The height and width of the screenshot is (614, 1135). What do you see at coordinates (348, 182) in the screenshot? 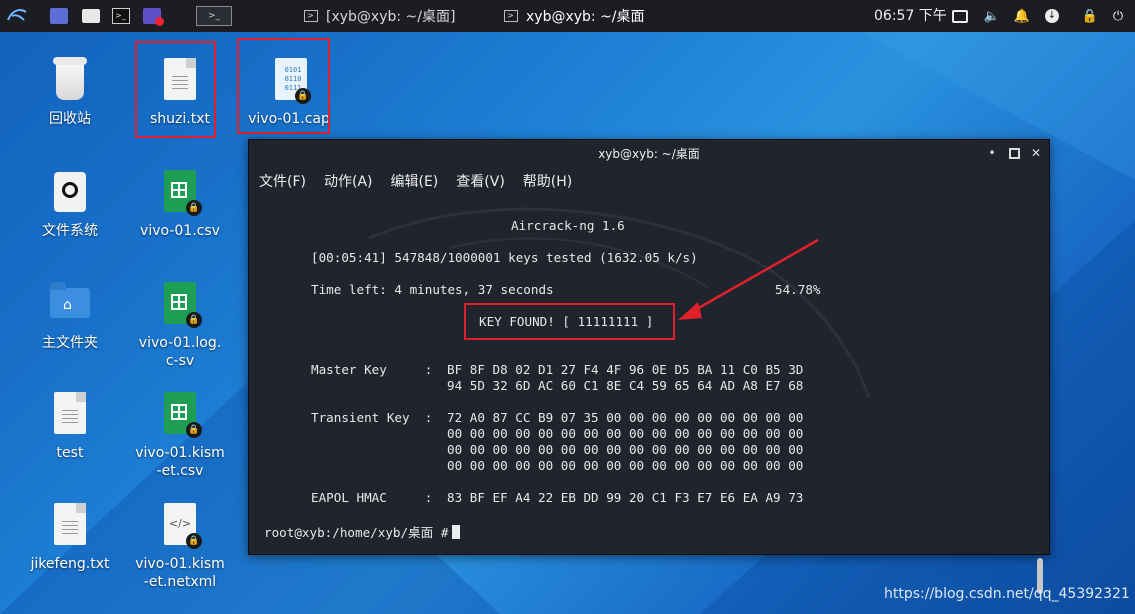
I see `menu-action: 动作(A)` at bounding box center [348, 182].